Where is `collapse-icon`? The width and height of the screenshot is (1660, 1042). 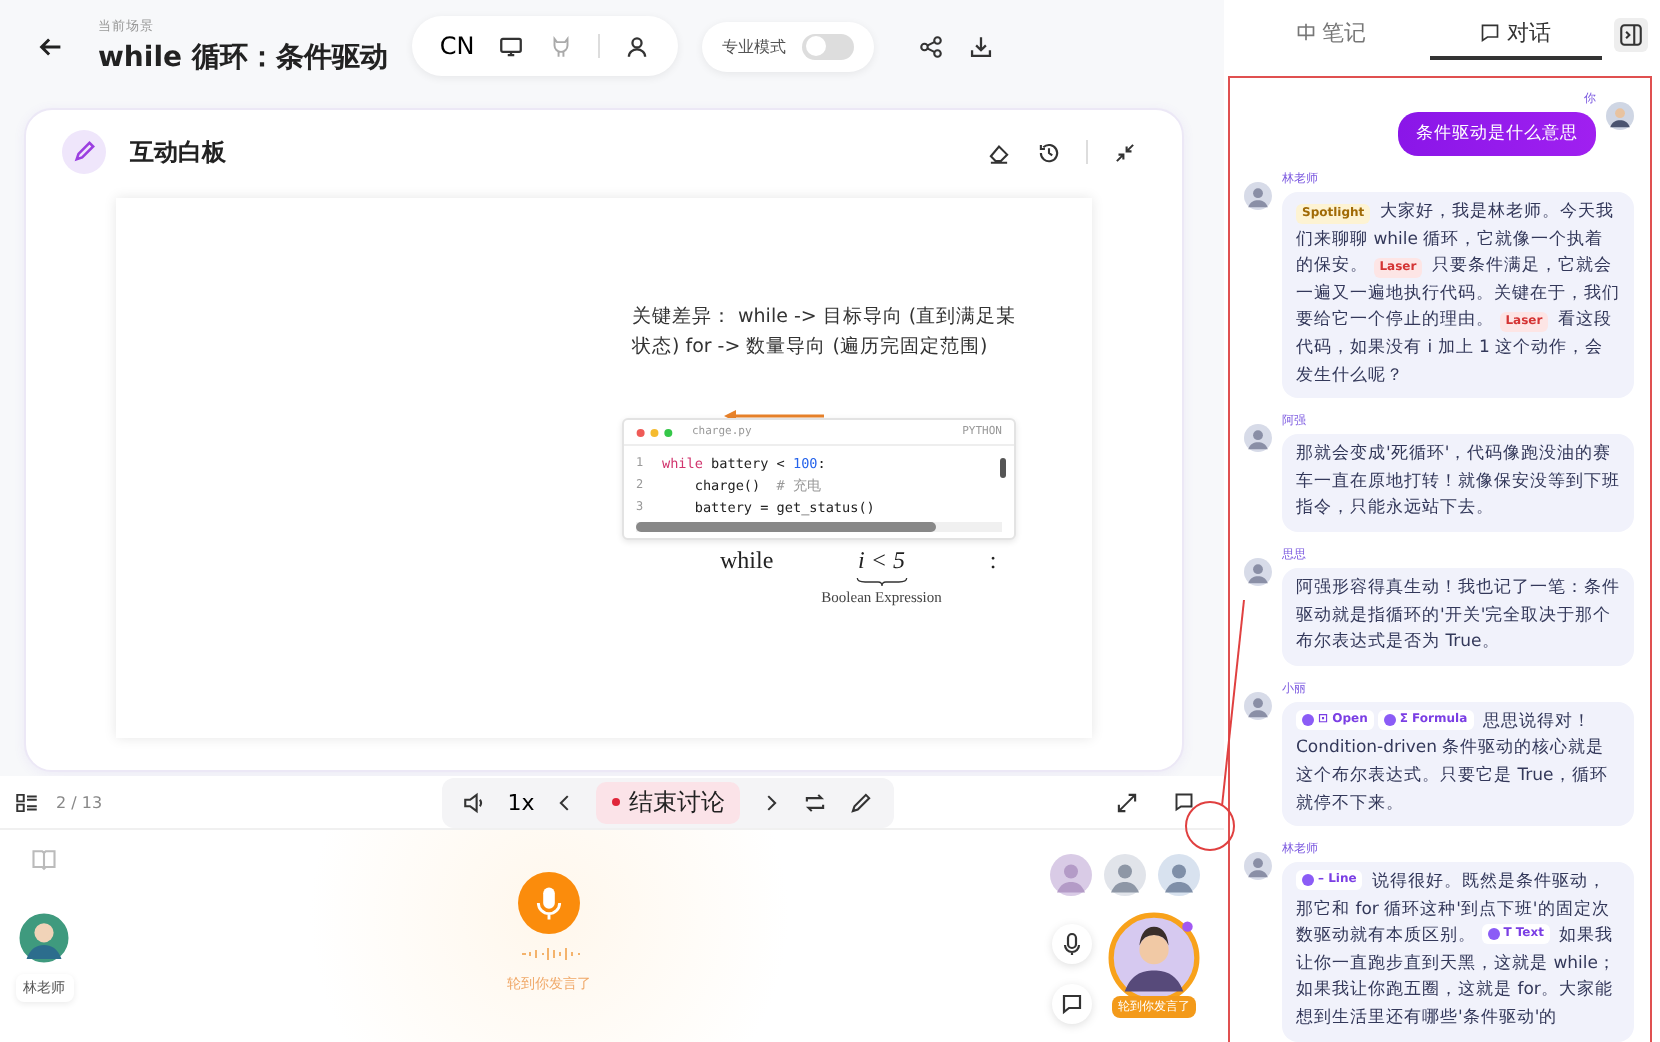 collapse-icon is located at coordinates (1125, 152).